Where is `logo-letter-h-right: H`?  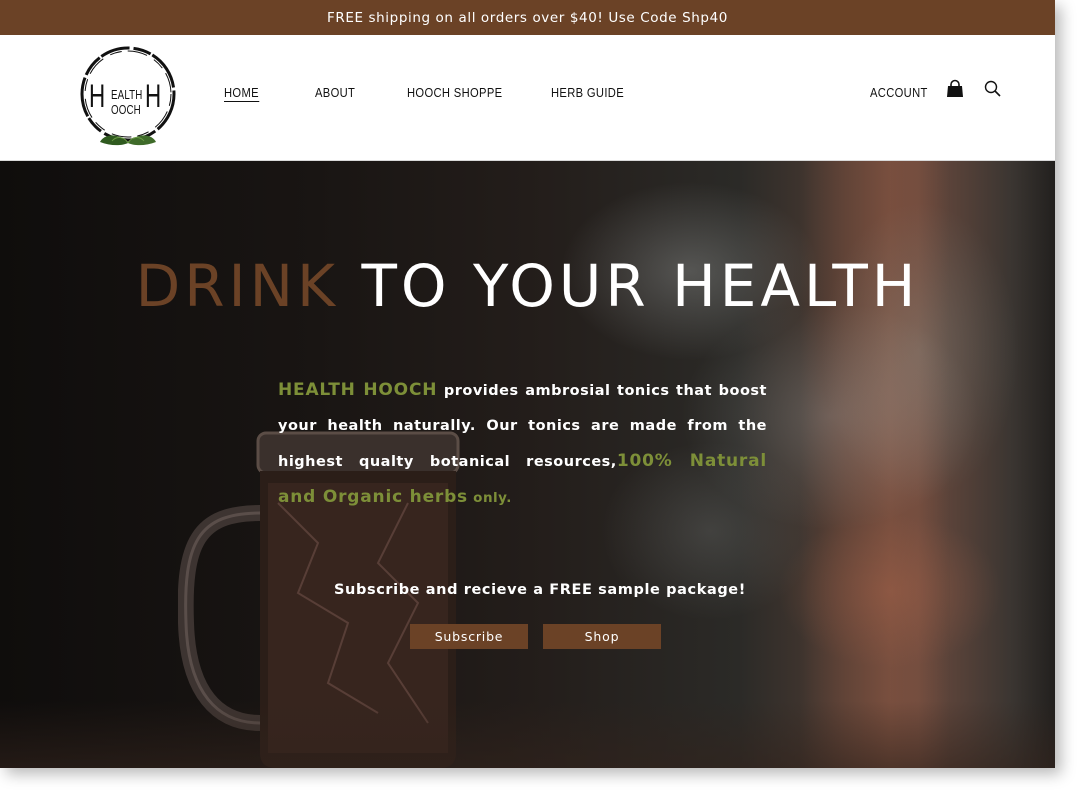 logo-letter-h-right: H is located at coordinates (153, 96).